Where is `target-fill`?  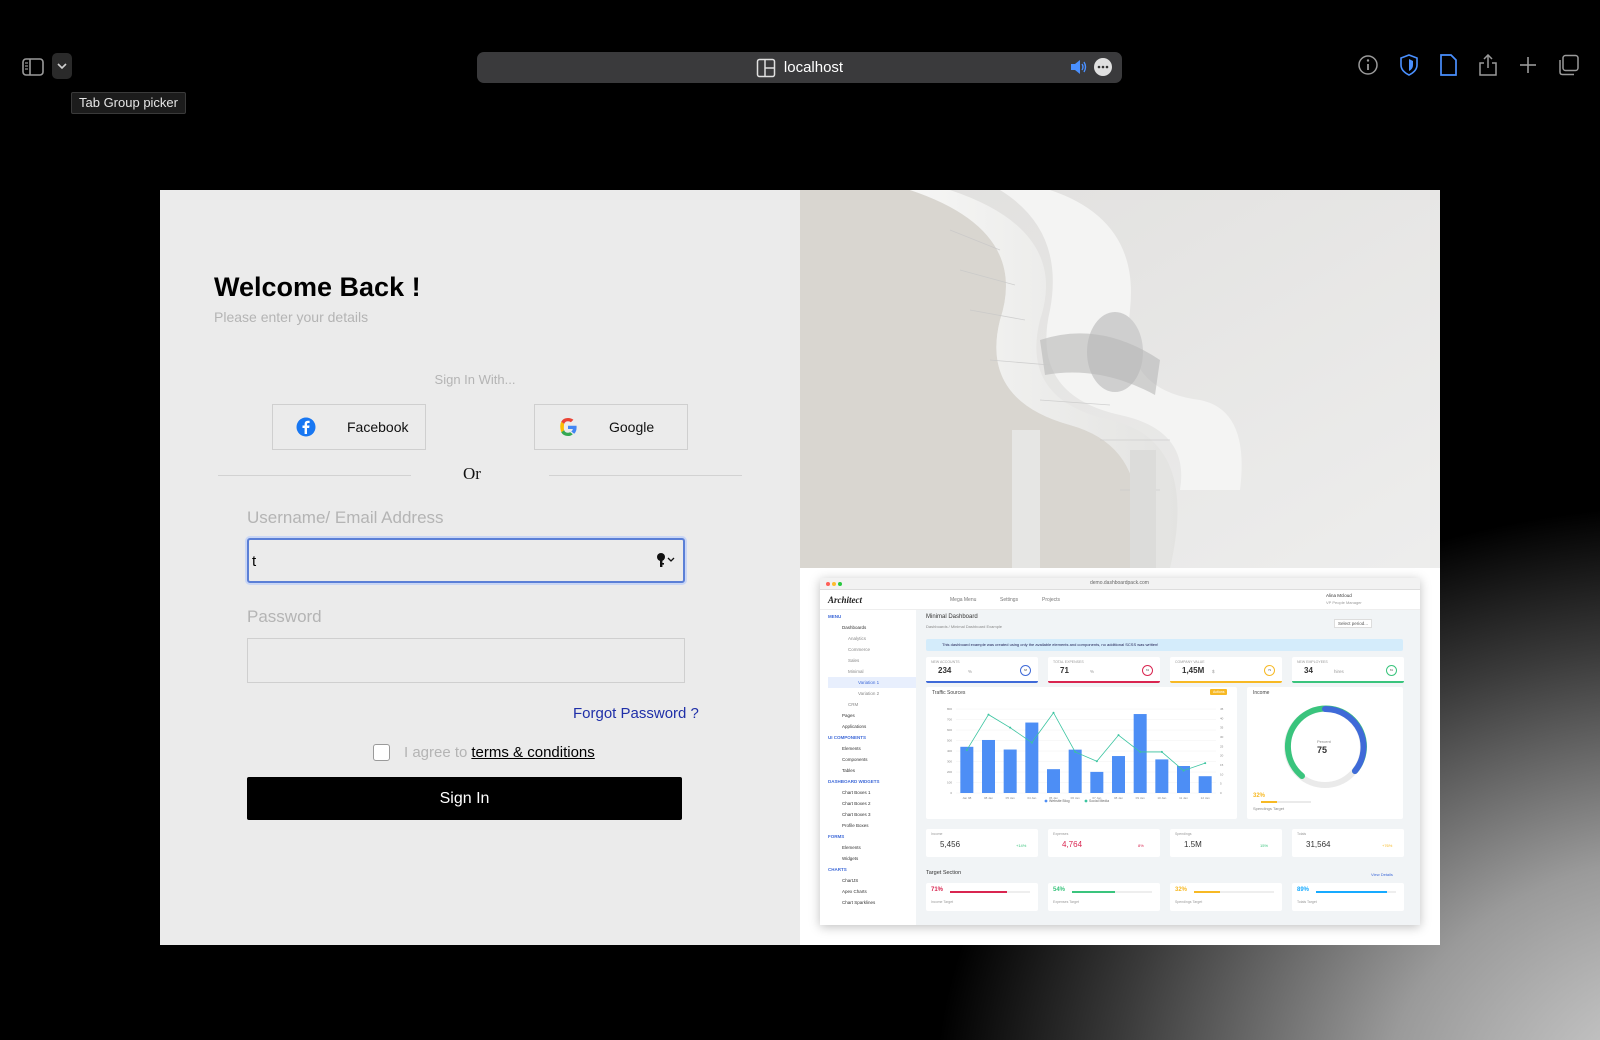 target-fill is located at coordinates (978, 892).